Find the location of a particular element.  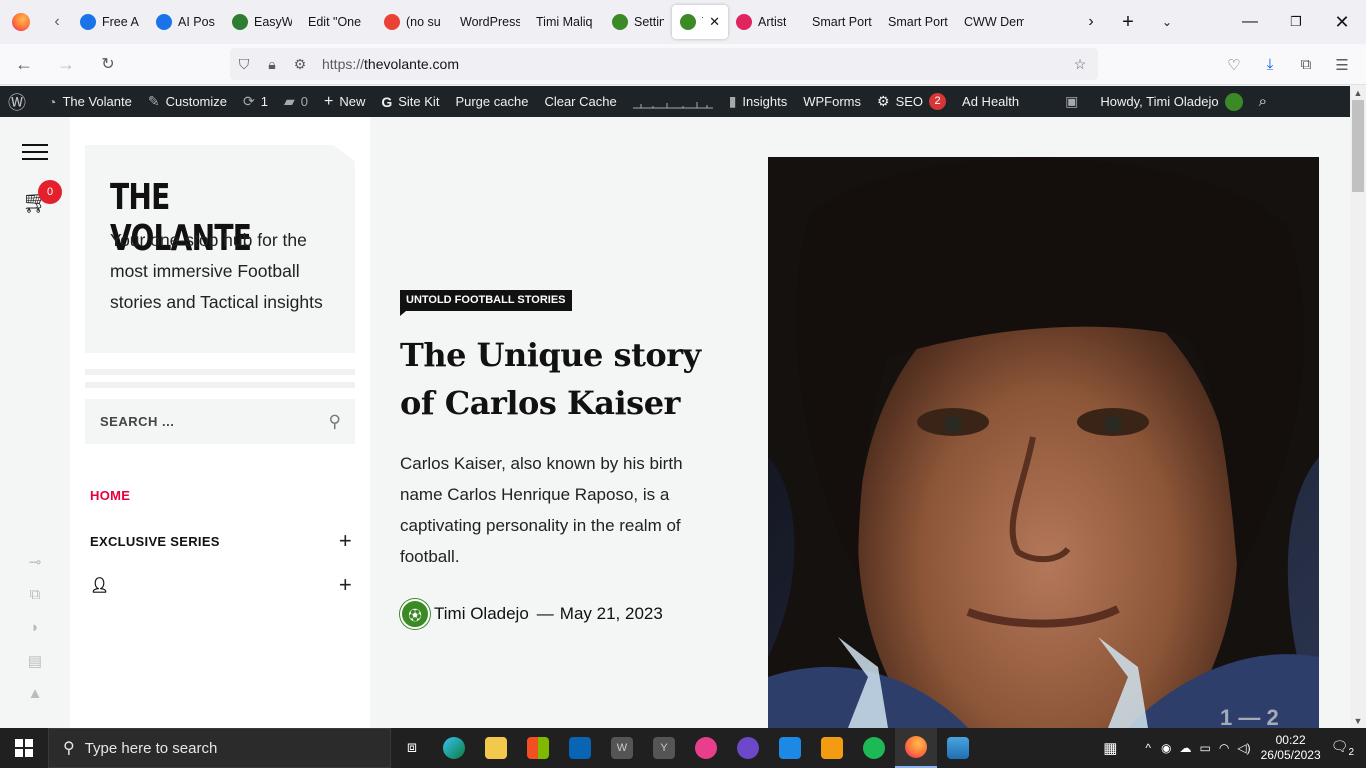

menu-item-home: HOME is located at coordinates (221, 495).